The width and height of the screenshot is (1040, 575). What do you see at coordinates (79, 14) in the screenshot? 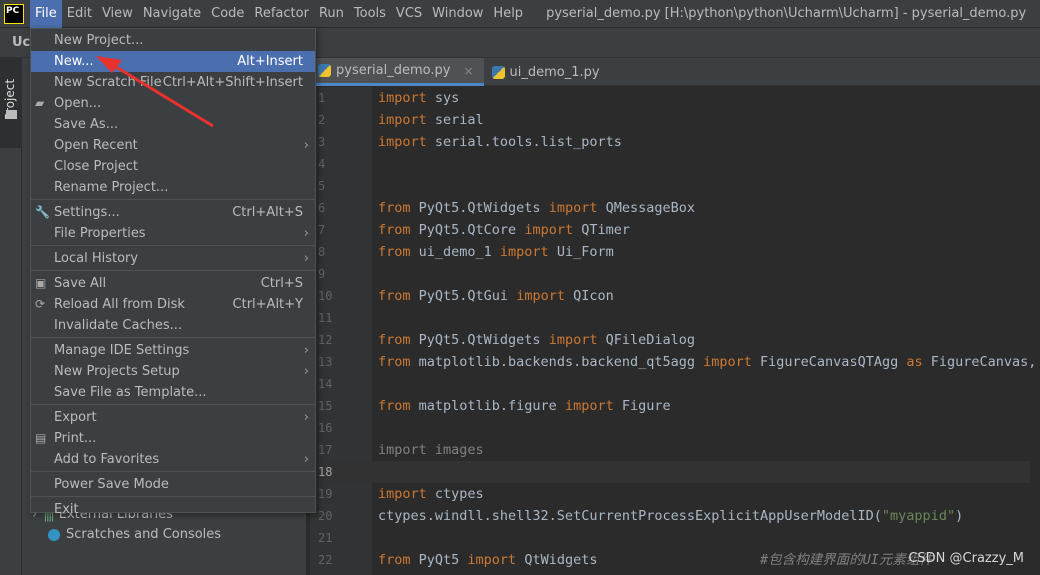
I see `menu-edit: Edit` at bounding box center [79, 14].